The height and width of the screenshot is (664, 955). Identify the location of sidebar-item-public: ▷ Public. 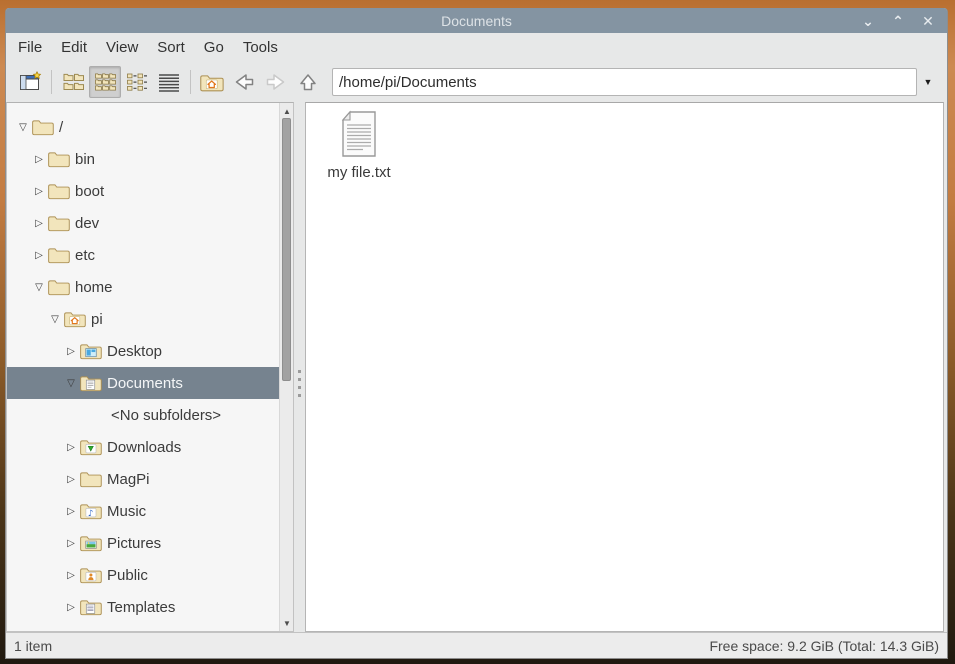
(143, 575).